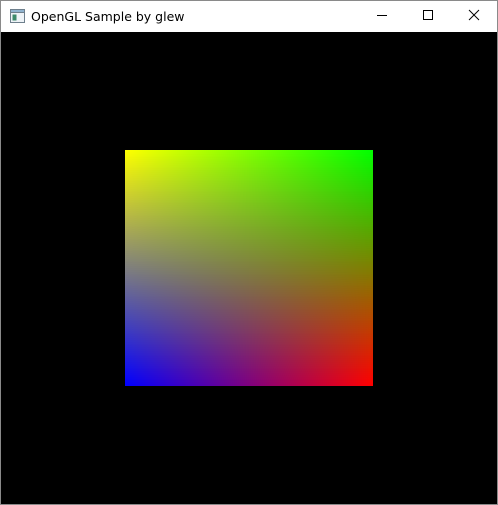 This screenshot has height=505, width=498. I want to click on close-icon, so click(474, 17).